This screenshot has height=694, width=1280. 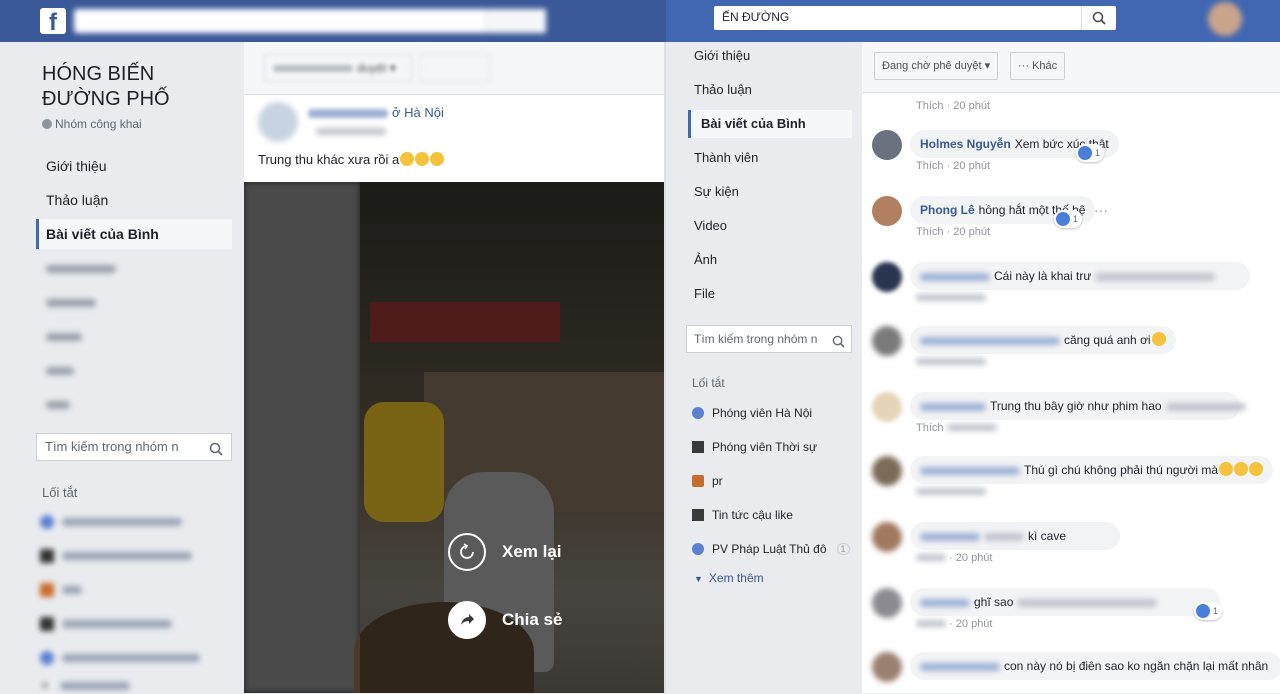 What do you see at coordinates (742, 515) in the screenshot?
I see `shortcut-item: Tin tức cậu like` at bounding box center [742, 515].